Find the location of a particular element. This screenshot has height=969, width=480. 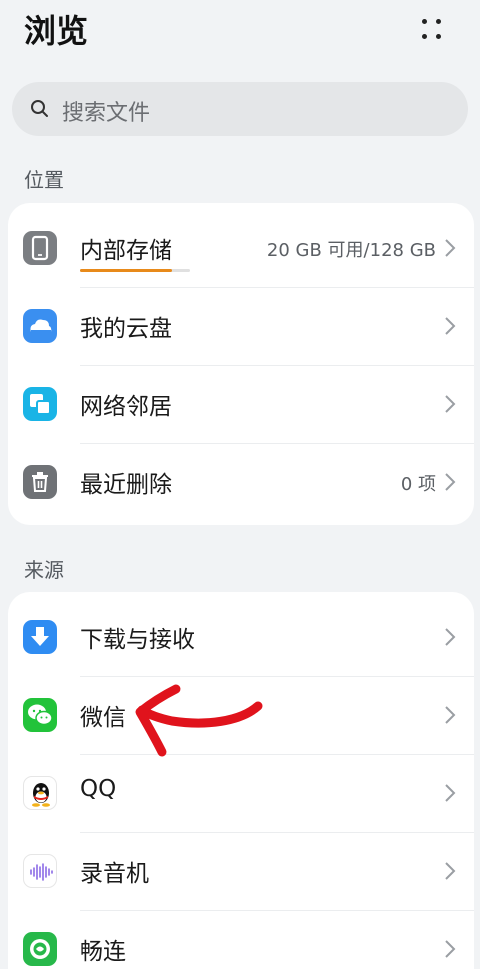

list-item-recorder: 录音机 is located at coordinates (241, 871).